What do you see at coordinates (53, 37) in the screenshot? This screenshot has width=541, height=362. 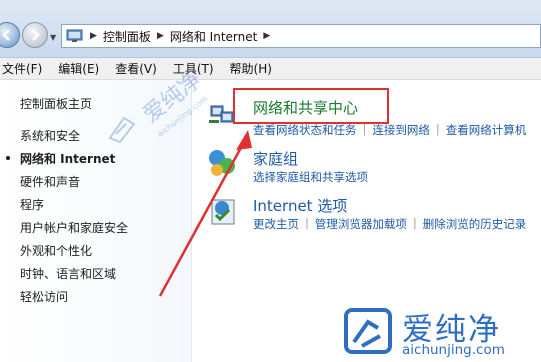 I see `recent-pages-chevron-icon: ▼` at bounding box center [53, 37].